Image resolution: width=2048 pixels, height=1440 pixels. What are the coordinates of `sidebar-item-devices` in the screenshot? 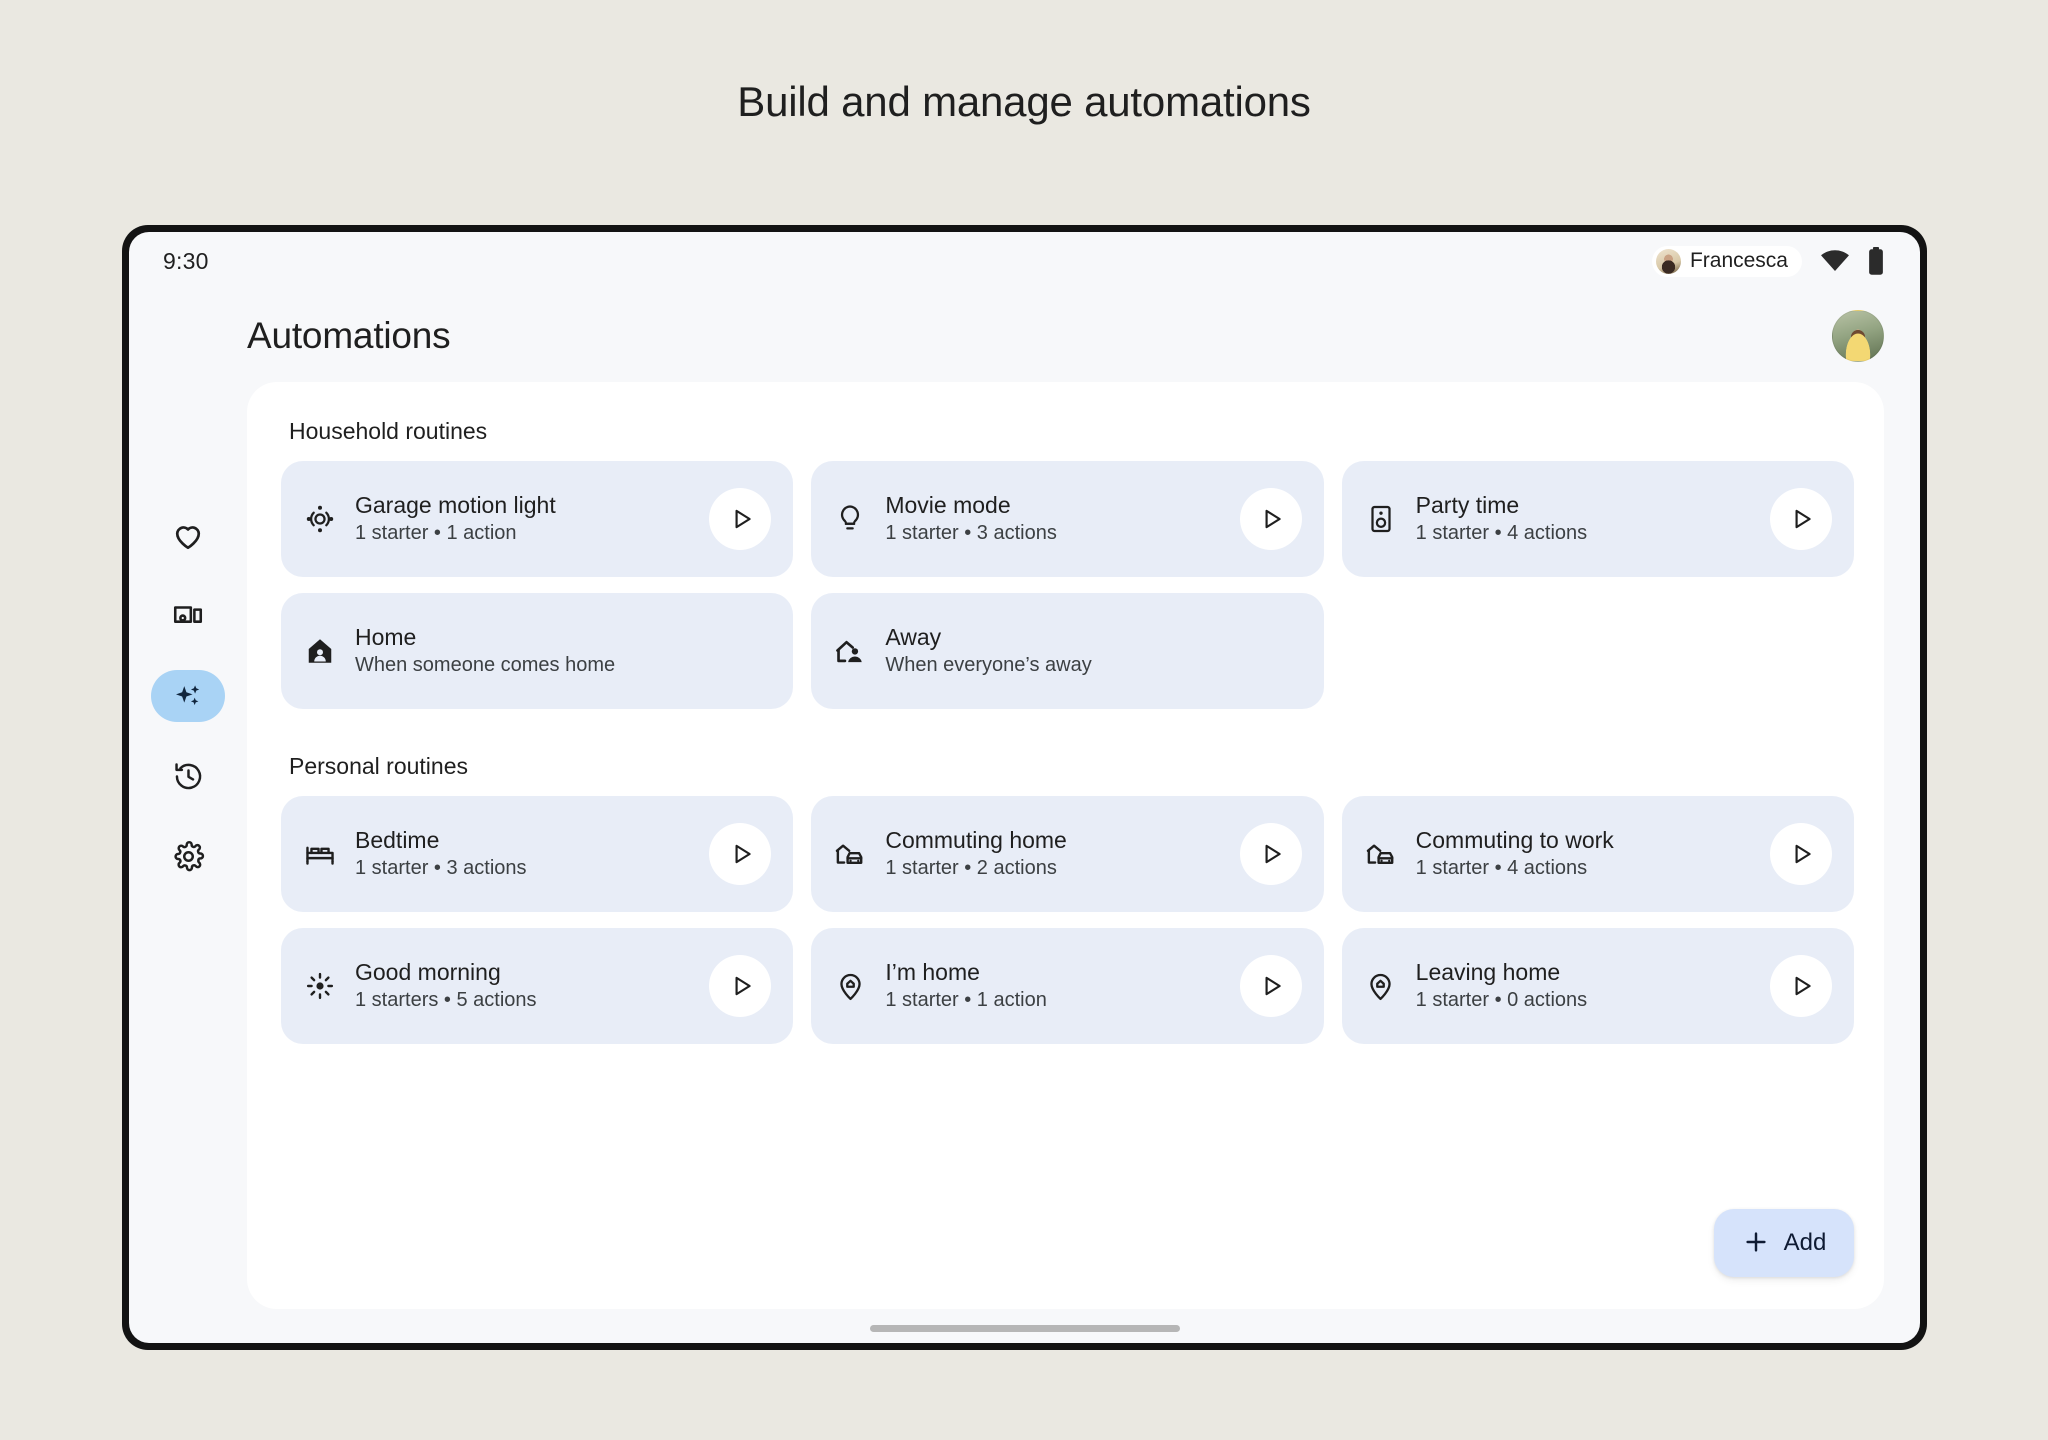 It's located at (188, 616).